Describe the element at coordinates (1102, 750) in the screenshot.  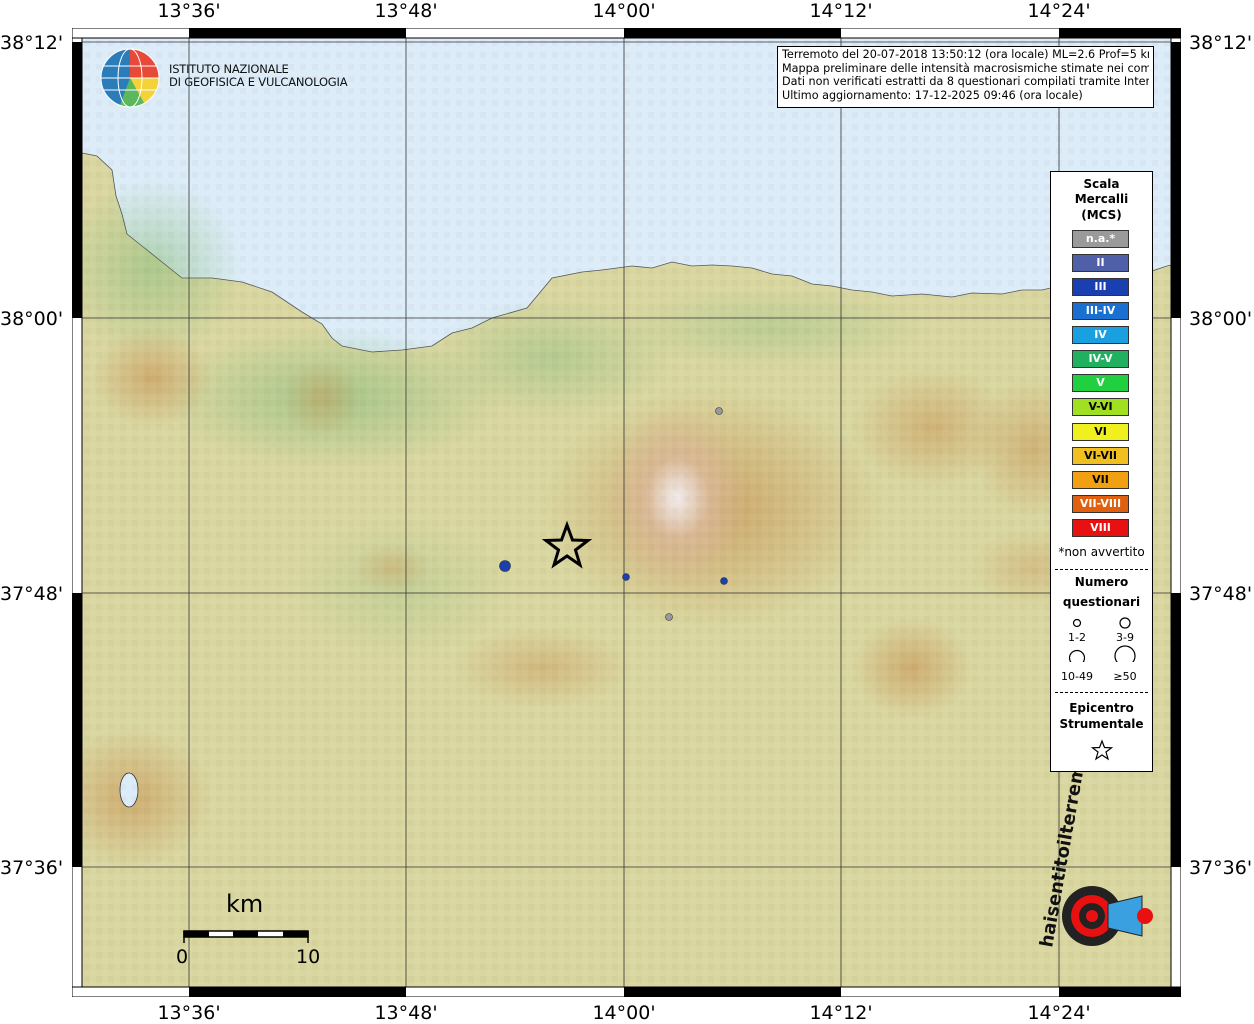
I see `star-icon` at that location.